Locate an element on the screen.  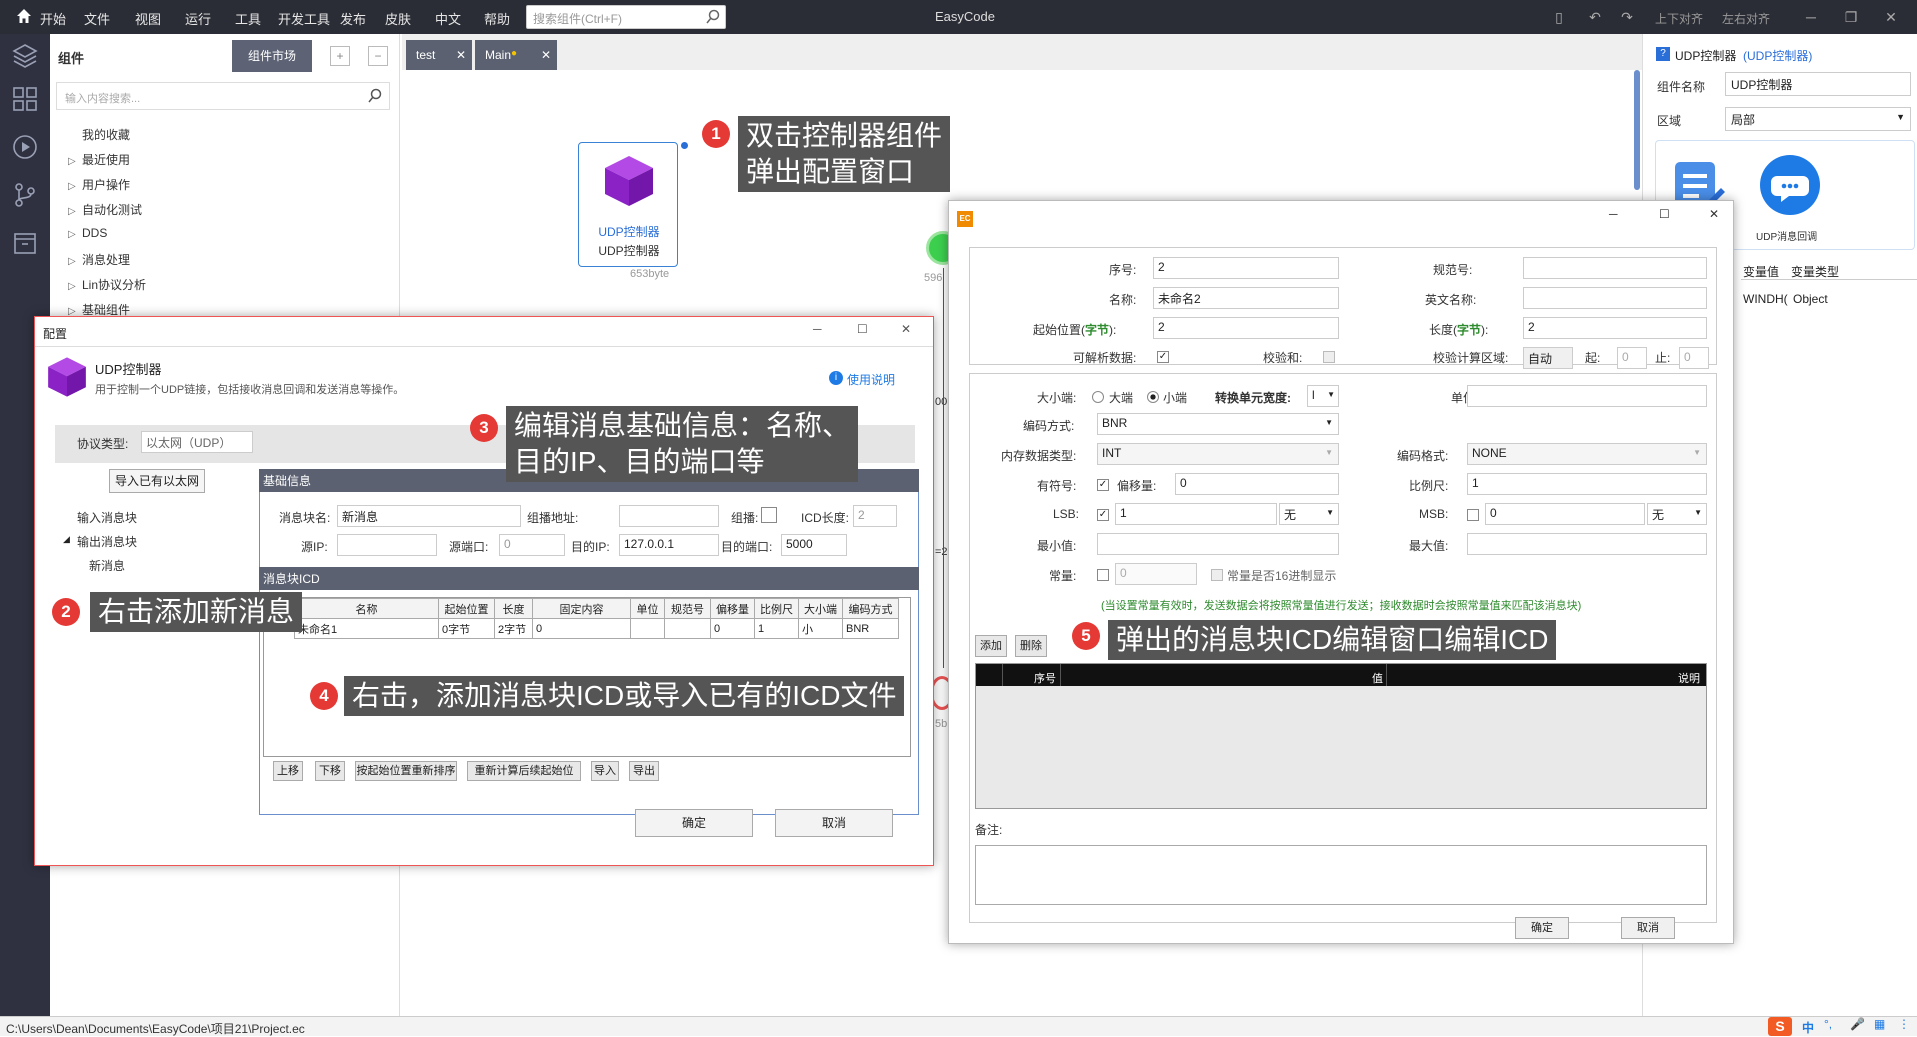
dest-ip-input: 127.0.0.1 is located at coordinates (669, 545).